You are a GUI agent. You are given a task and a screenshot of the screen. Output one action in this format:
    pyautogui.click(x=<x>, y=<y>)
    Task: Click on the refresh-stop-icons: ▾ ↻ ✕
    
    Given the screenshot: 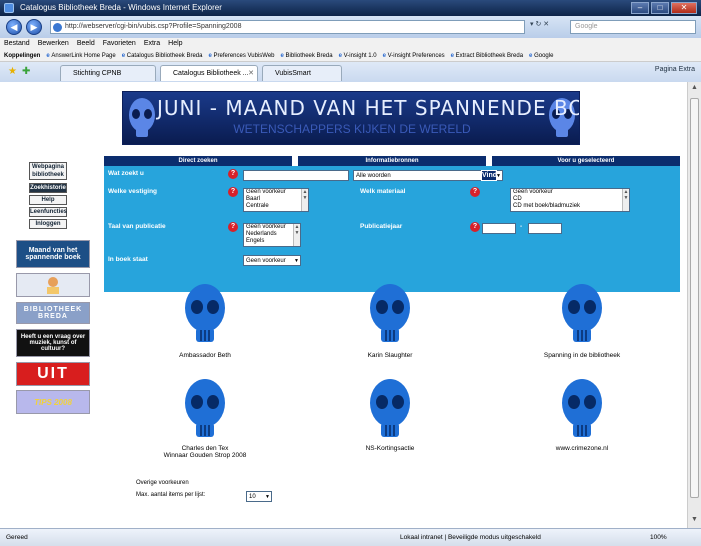 What is the action you would take?
    pyautogui.click(x=539, y=24)
    